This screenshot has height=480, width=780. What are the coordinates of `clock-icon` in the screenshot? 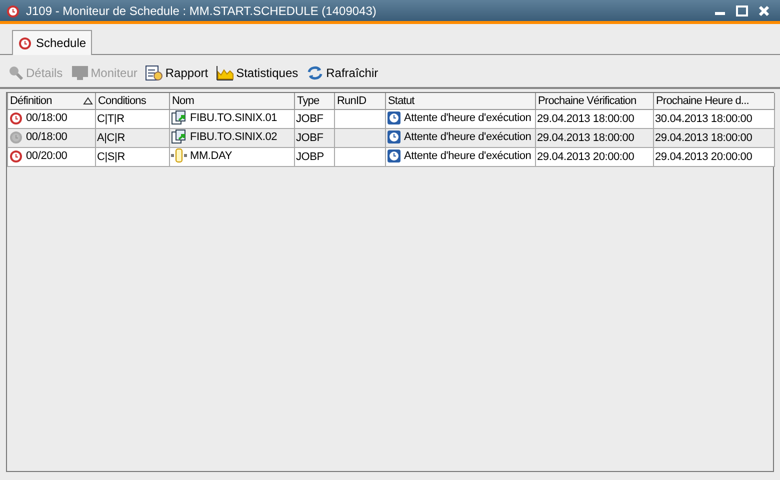 It's located at (394, 137).